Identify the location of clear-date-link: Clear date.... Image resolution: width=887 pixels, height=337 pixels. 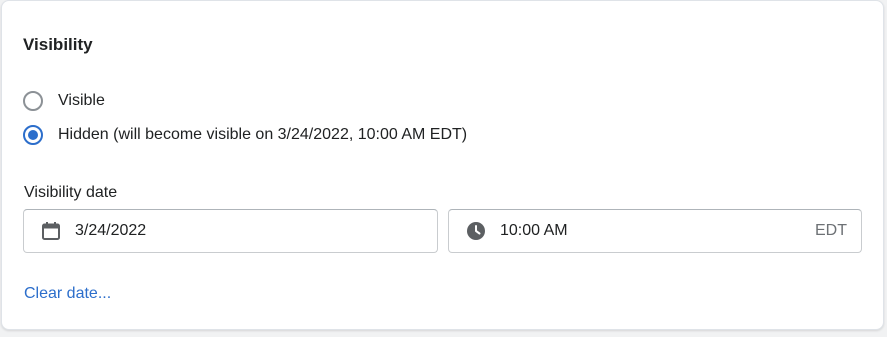
(67, 294).